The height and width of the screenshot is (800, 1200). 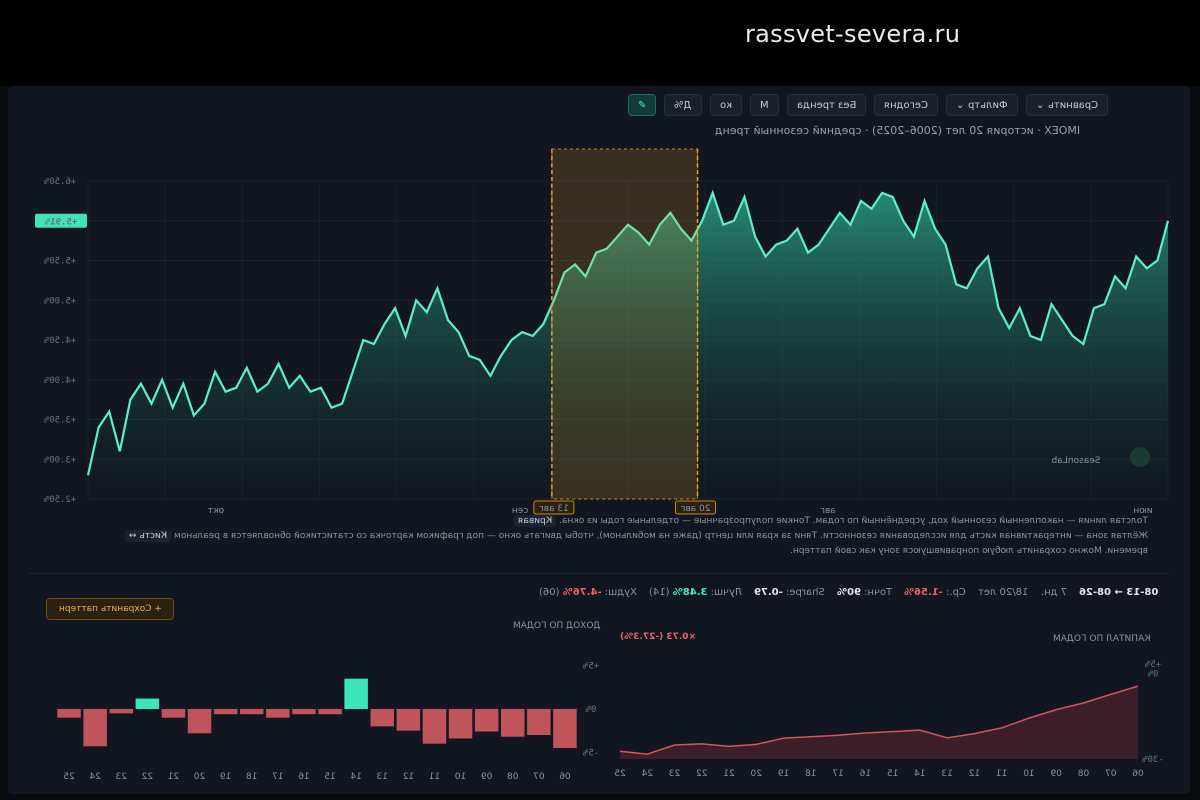 I want to click on capital-area, so click(x=879, y=722).